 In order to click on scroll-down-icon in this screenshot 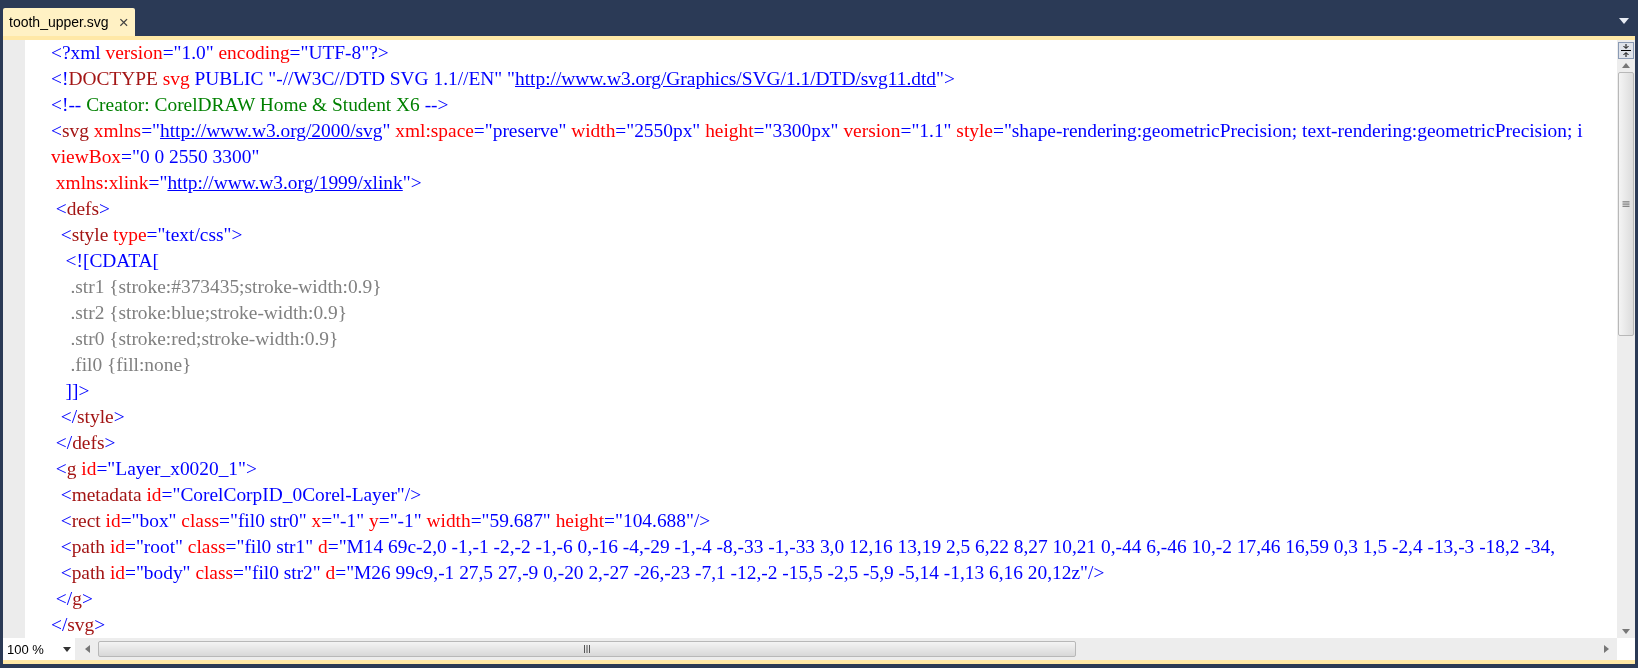, I will do `click(1626, 631)`.